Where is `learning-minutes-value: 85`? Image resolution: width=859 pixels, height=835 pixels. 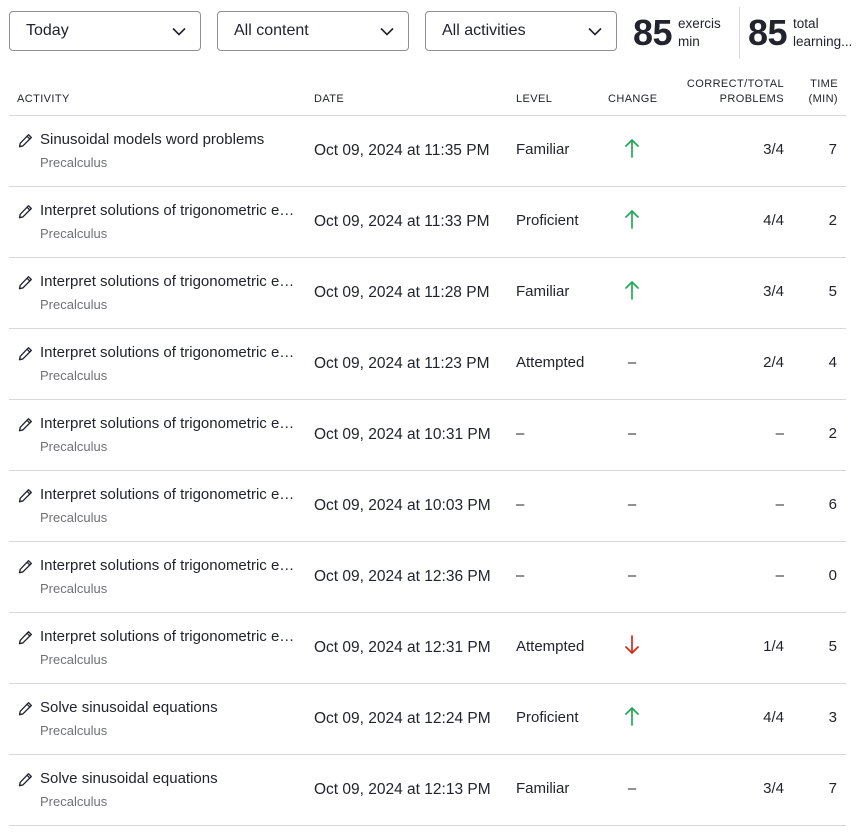
learning-minutes-value: 85 is located at coordinates (768, 32).